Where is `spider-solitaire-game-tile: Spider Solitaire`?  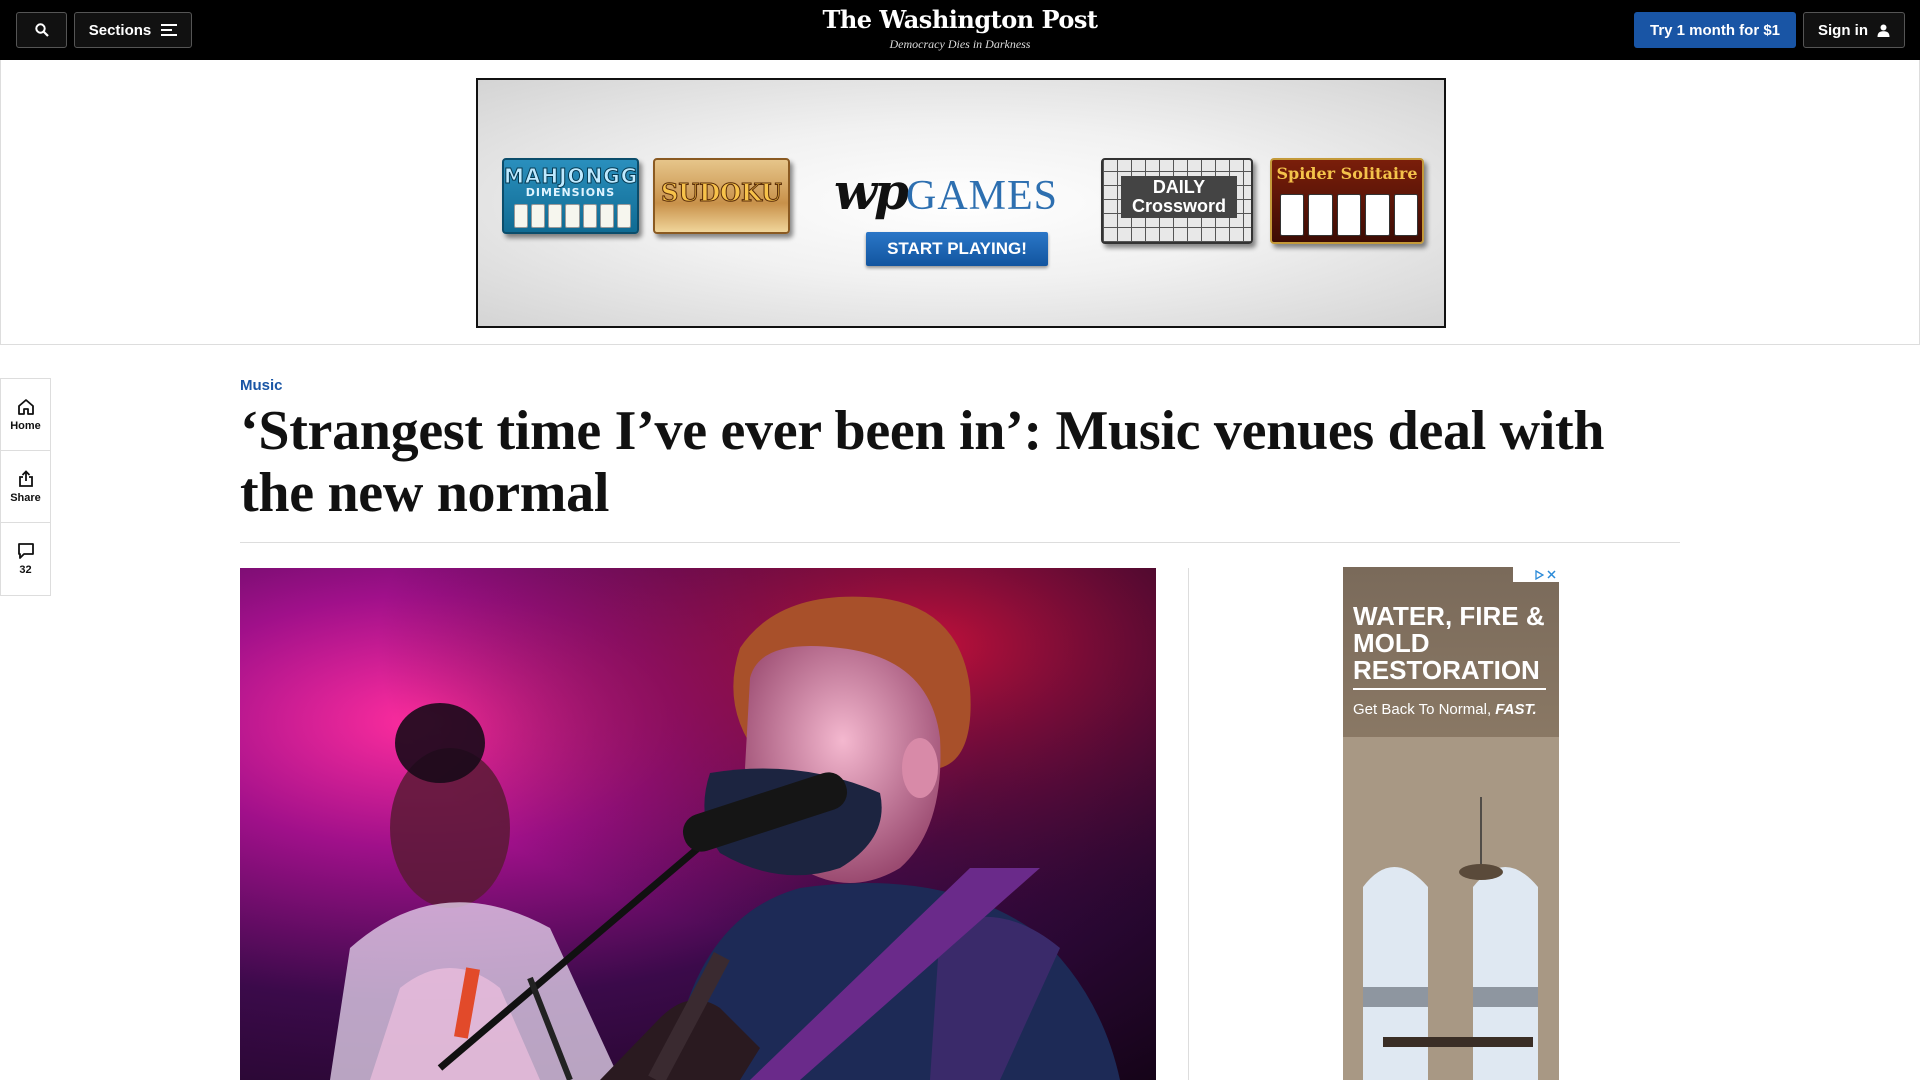 spider-solitaire-game-tile: Spider Solitaire is located at coordinates (1347, 201).